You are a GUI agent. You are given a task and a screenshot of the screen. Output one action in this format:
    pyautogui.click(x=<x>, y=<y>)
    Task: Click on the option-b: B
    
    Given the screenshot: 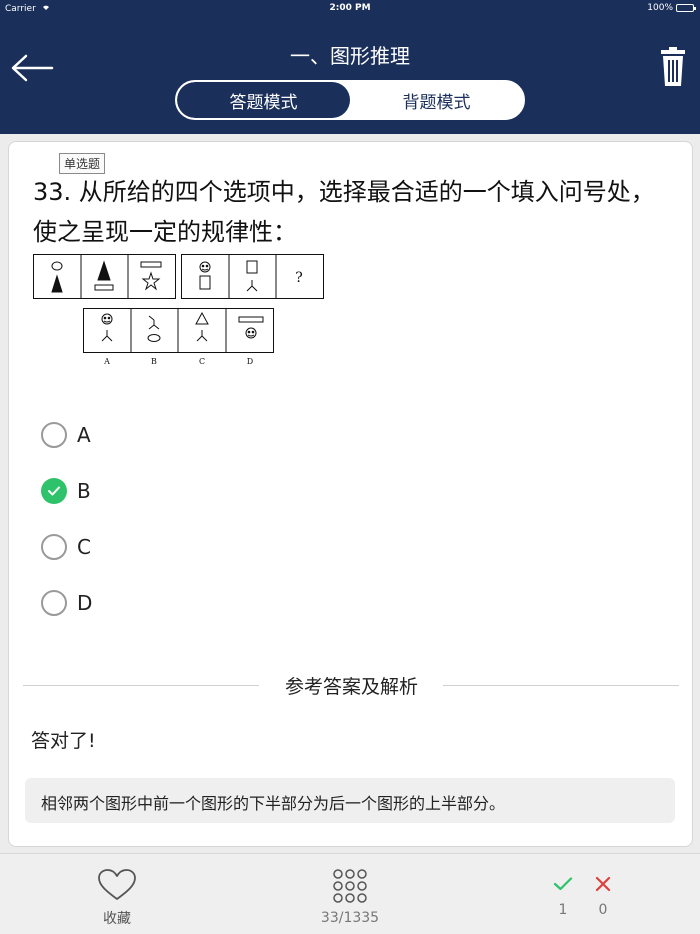 What is the action you would take?
    pyautogui.click(x=66, y=491)
    